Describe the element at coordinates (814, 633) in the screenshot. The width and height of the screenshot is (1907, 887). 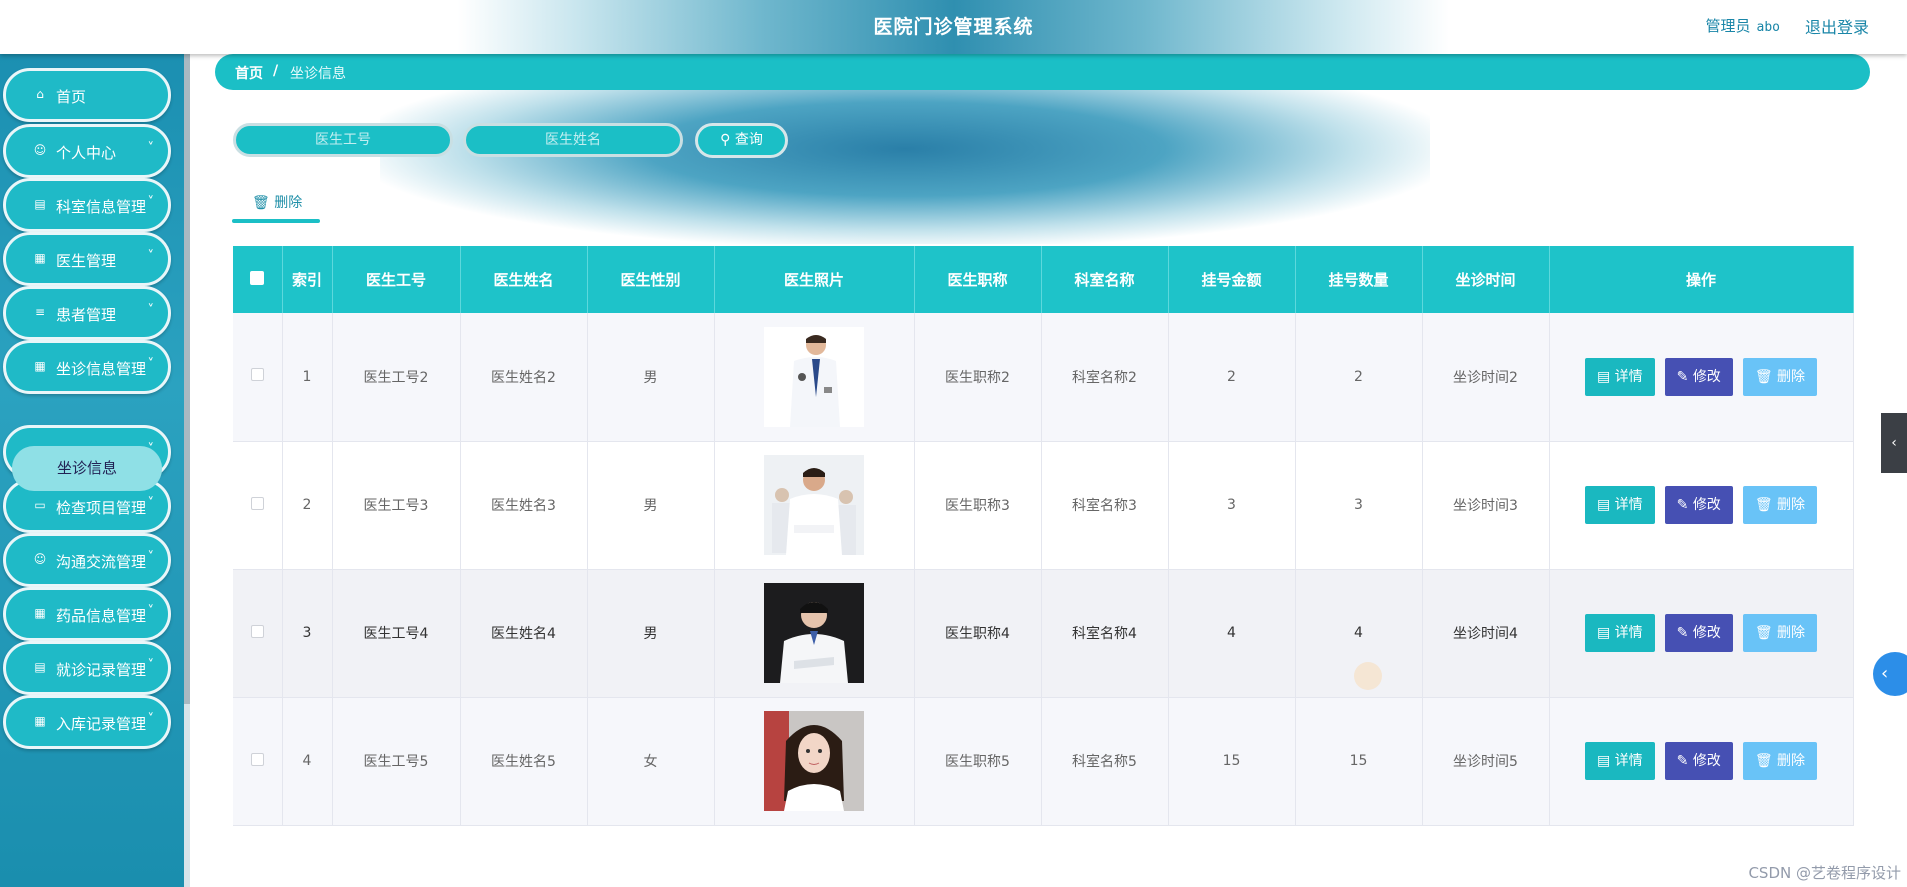
I see `cell-photo` at that location.